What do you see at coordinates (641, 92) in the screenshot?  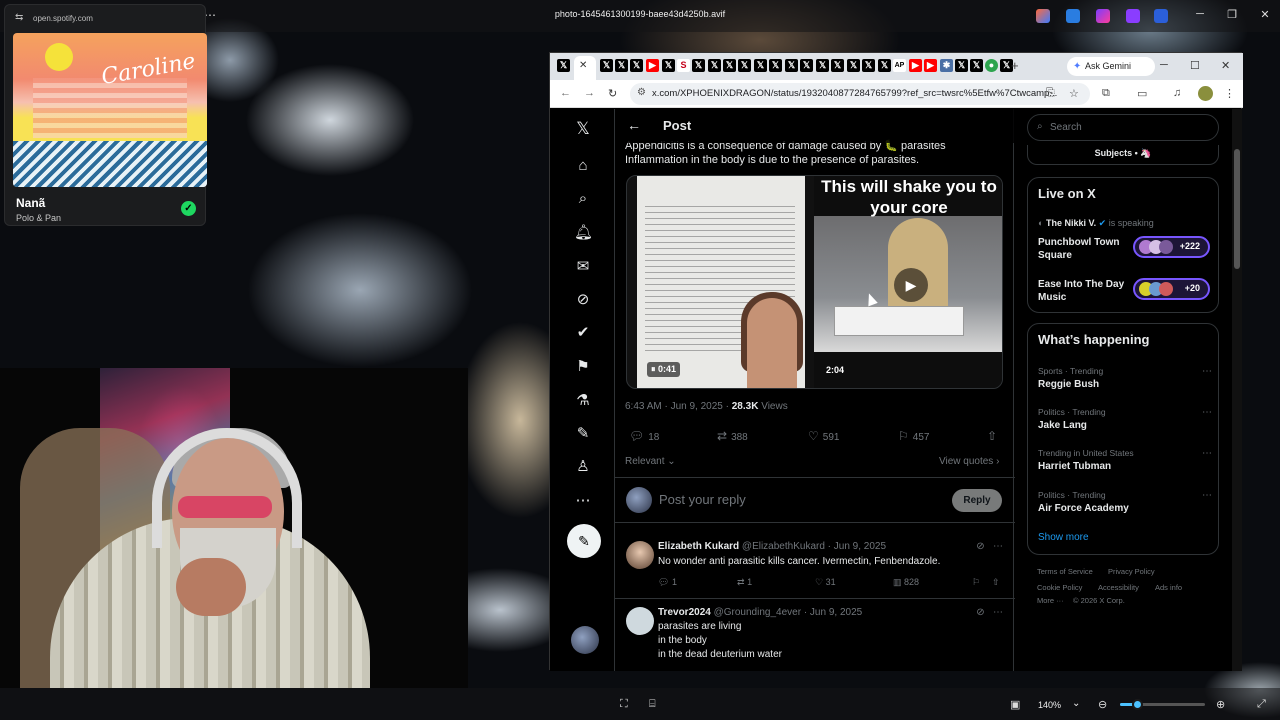 I see `site-info-icon: ⚙` at bounding box center [641, 92].